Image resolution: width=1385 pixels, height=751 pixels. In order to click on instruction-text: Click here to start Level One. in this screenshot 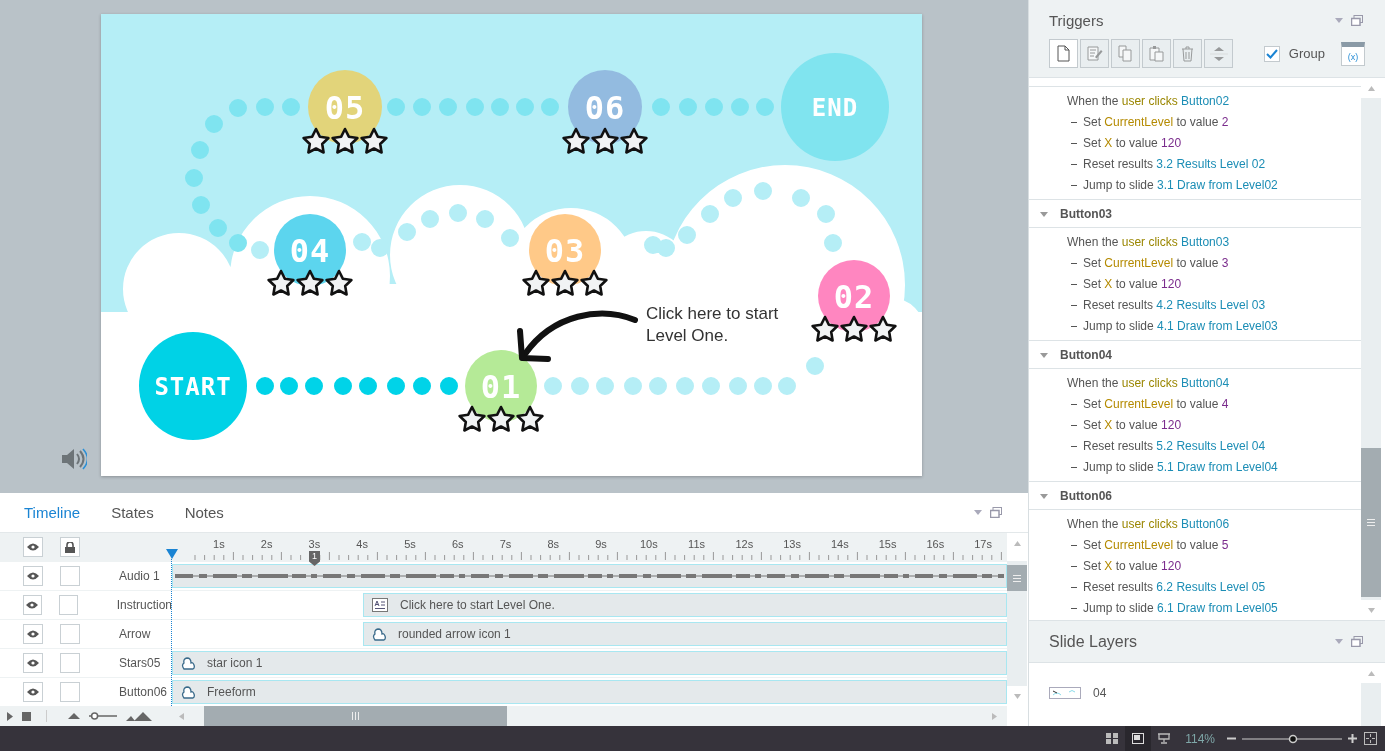, I will do `click(713, 325)`.